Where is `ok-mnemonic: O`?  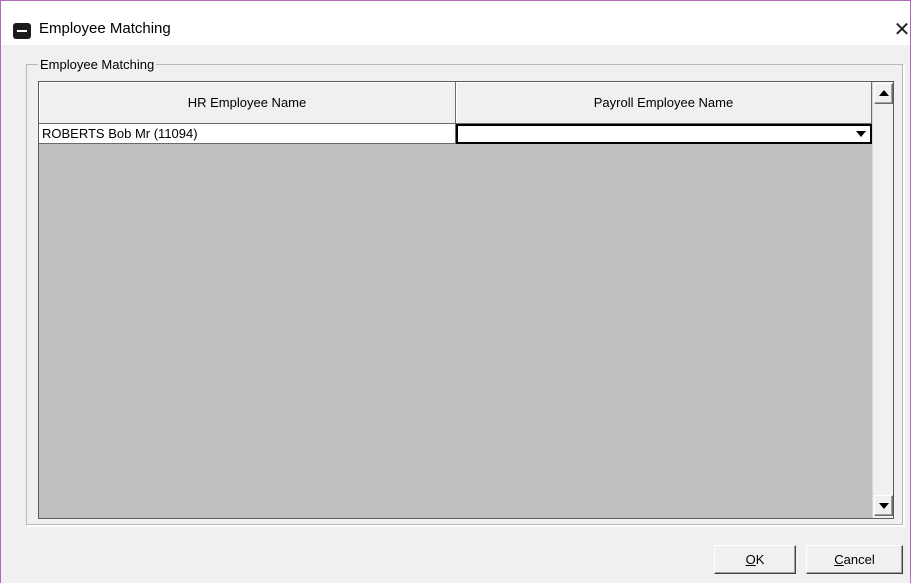
ok-mnemonic: O is located at coordinates (750, 559).